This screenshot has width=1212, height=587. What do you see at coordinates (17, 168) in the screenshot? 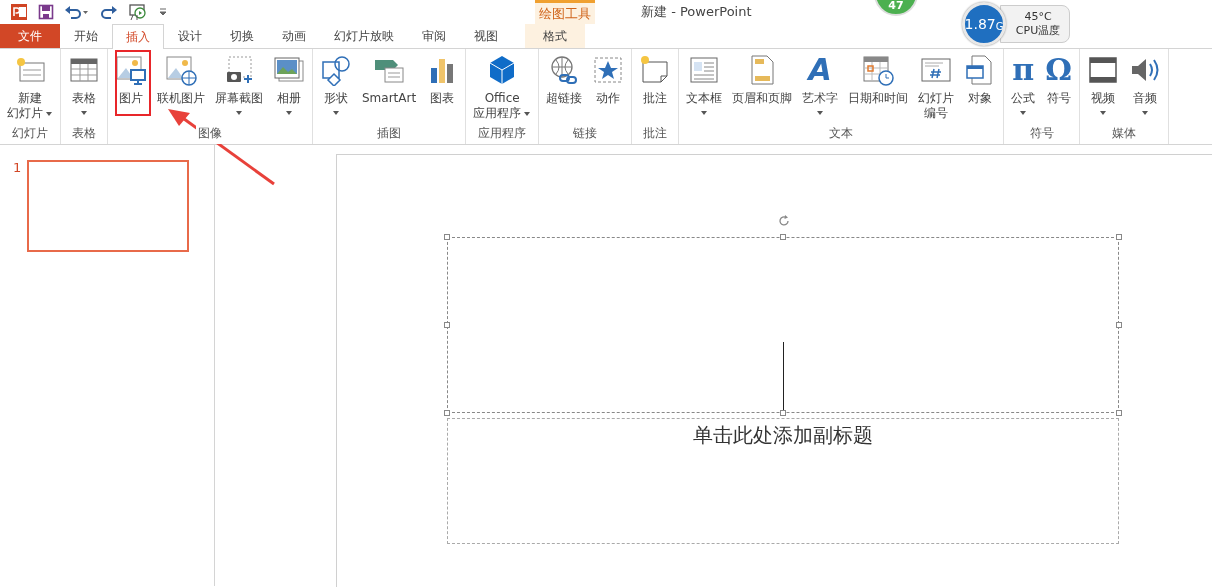
I see `slide-number: 1` at bounding box center [17, 168].